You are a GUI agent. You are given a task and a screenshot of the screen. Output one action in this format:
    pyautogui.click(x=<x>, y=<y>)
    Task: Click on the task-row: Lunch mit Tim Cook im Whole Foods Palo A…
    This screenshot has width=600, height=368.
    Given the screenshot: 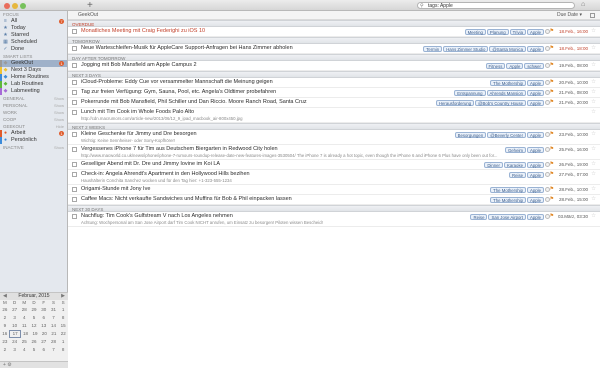 What is the action you would take?
    pyautogui.click(x=334, y=115)
    